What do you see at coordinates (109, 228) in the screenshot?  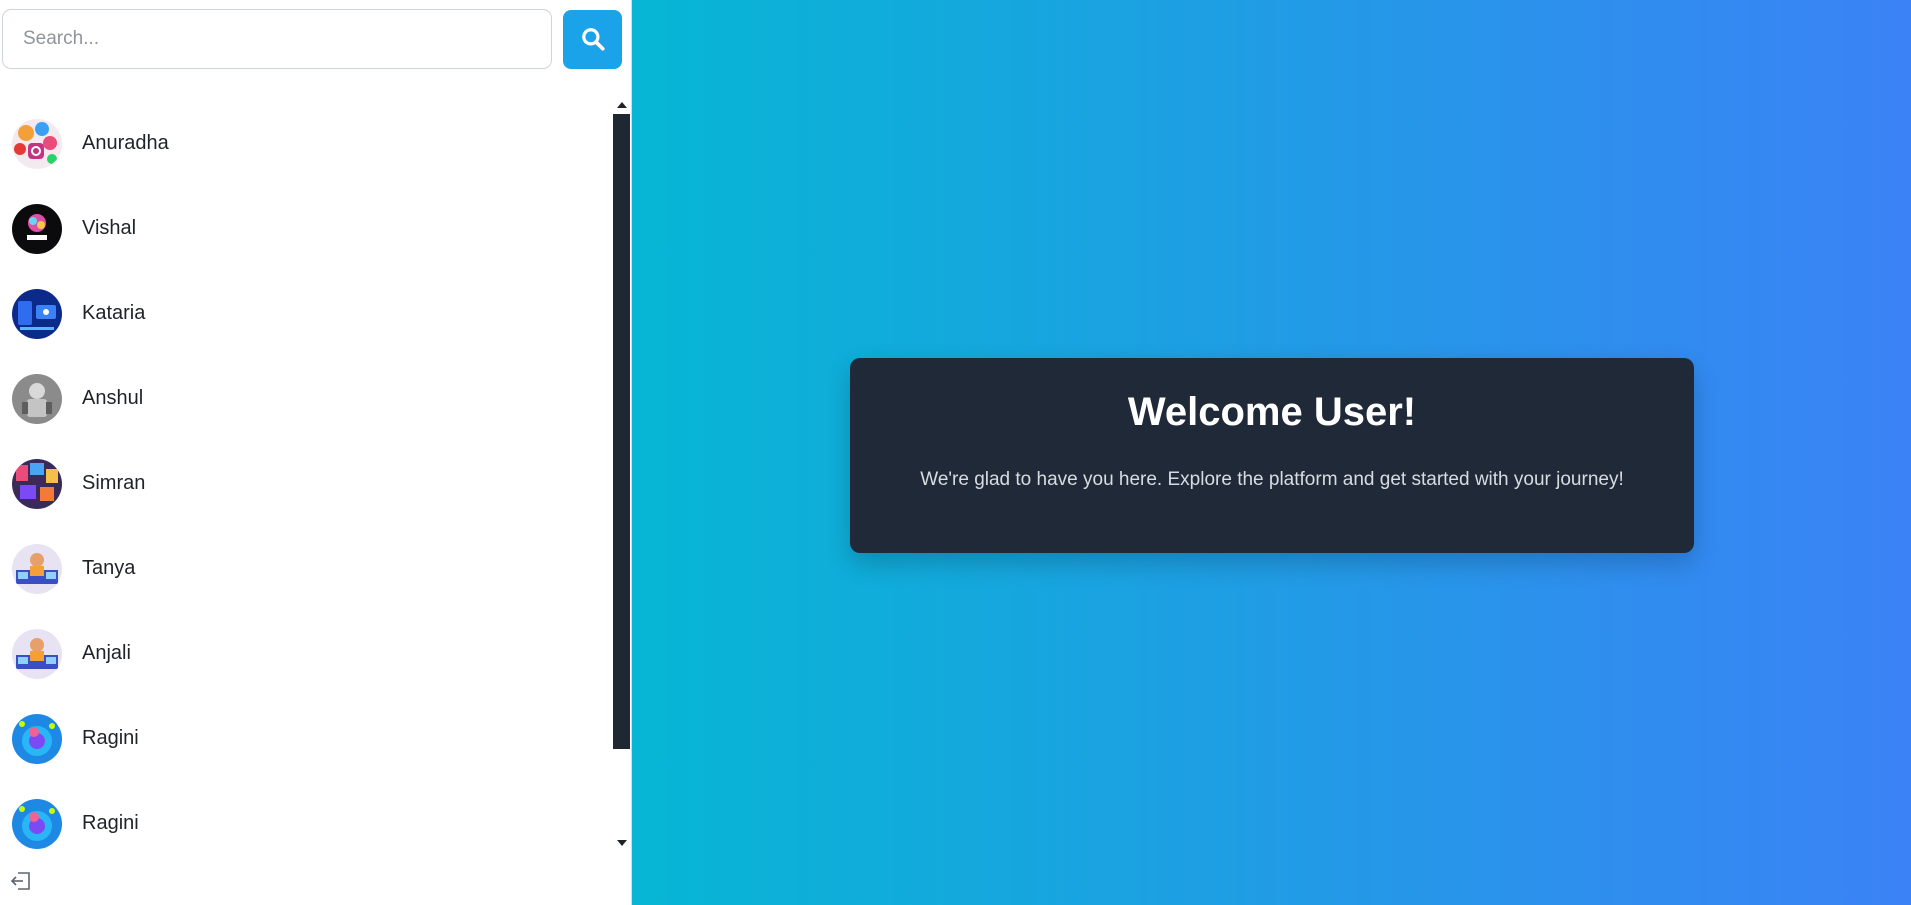 I see `user-name: Vishal` at bounding box center [109, 228].